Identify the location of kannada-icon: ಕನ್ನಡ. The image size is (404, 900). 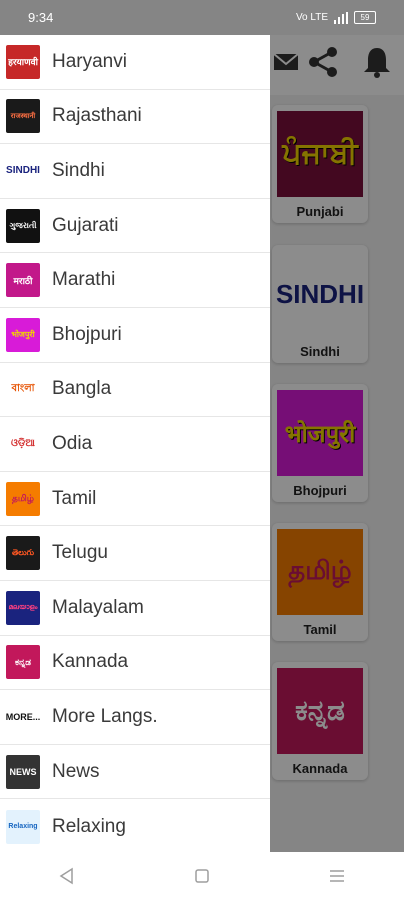
(23, 662).